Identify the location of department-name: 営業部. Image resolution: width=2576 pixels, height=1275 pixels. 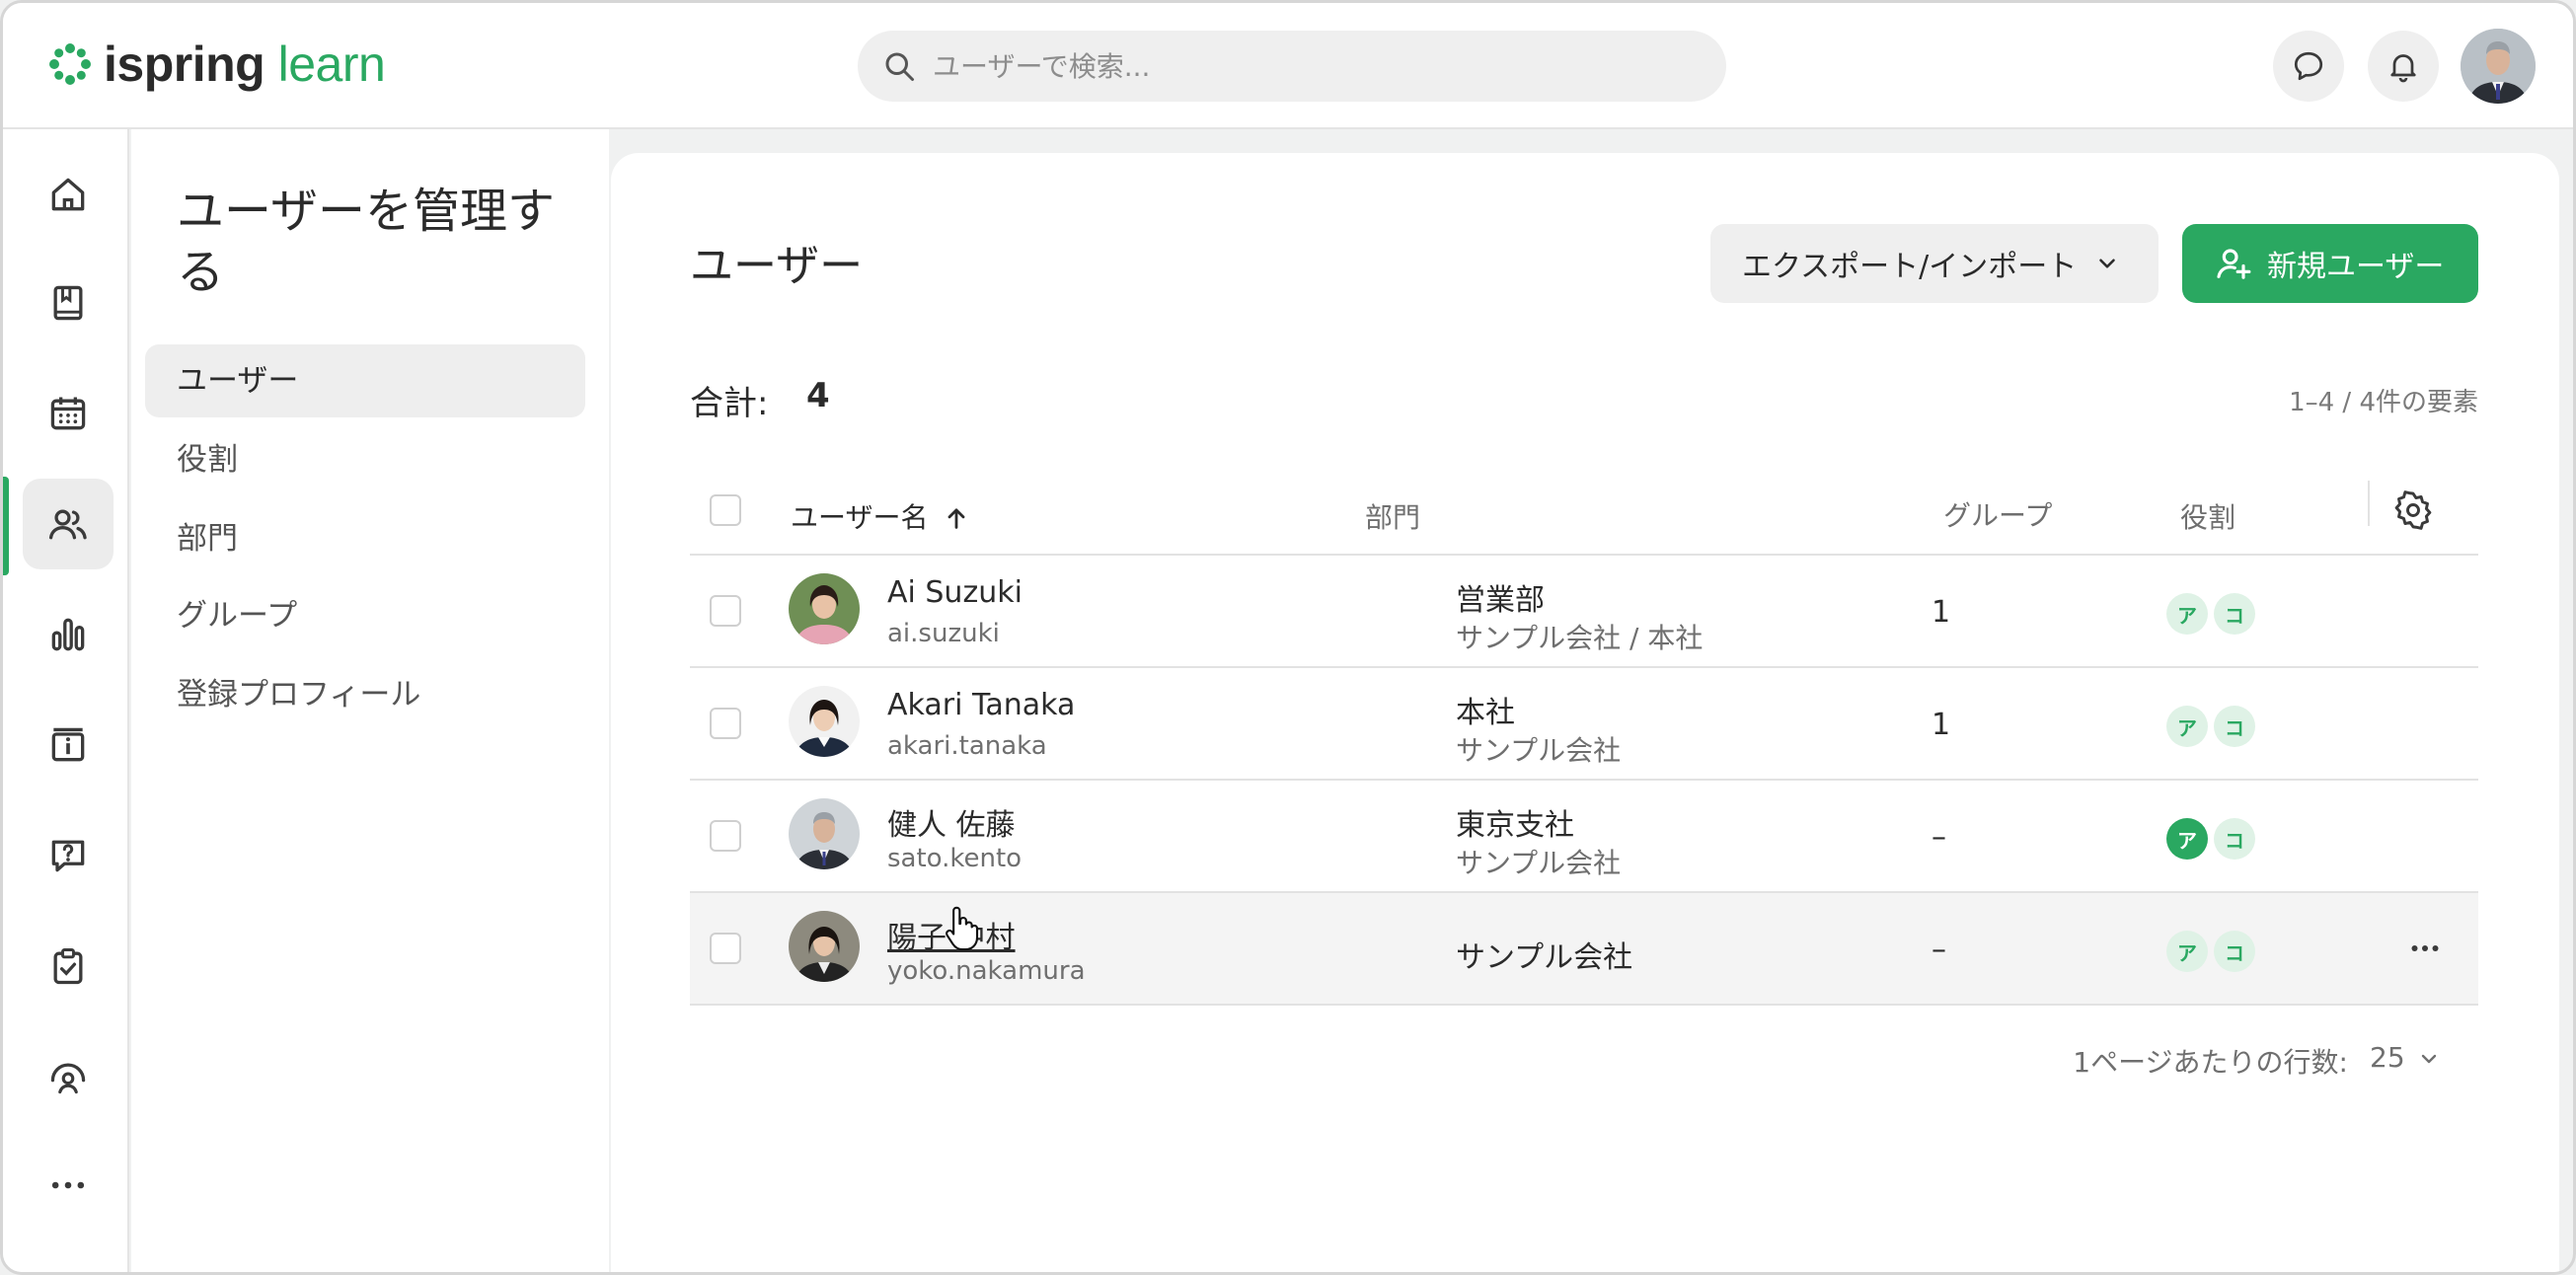
(1500, 601).